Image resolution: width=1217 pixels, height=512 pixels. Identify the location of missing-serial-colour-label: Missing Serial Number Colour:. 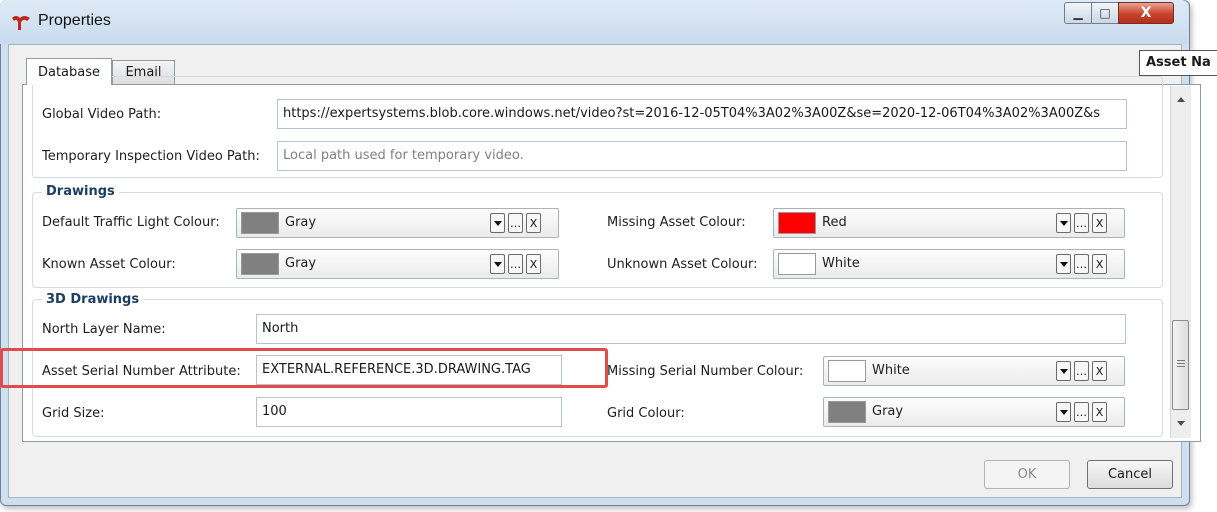
(705, 371).